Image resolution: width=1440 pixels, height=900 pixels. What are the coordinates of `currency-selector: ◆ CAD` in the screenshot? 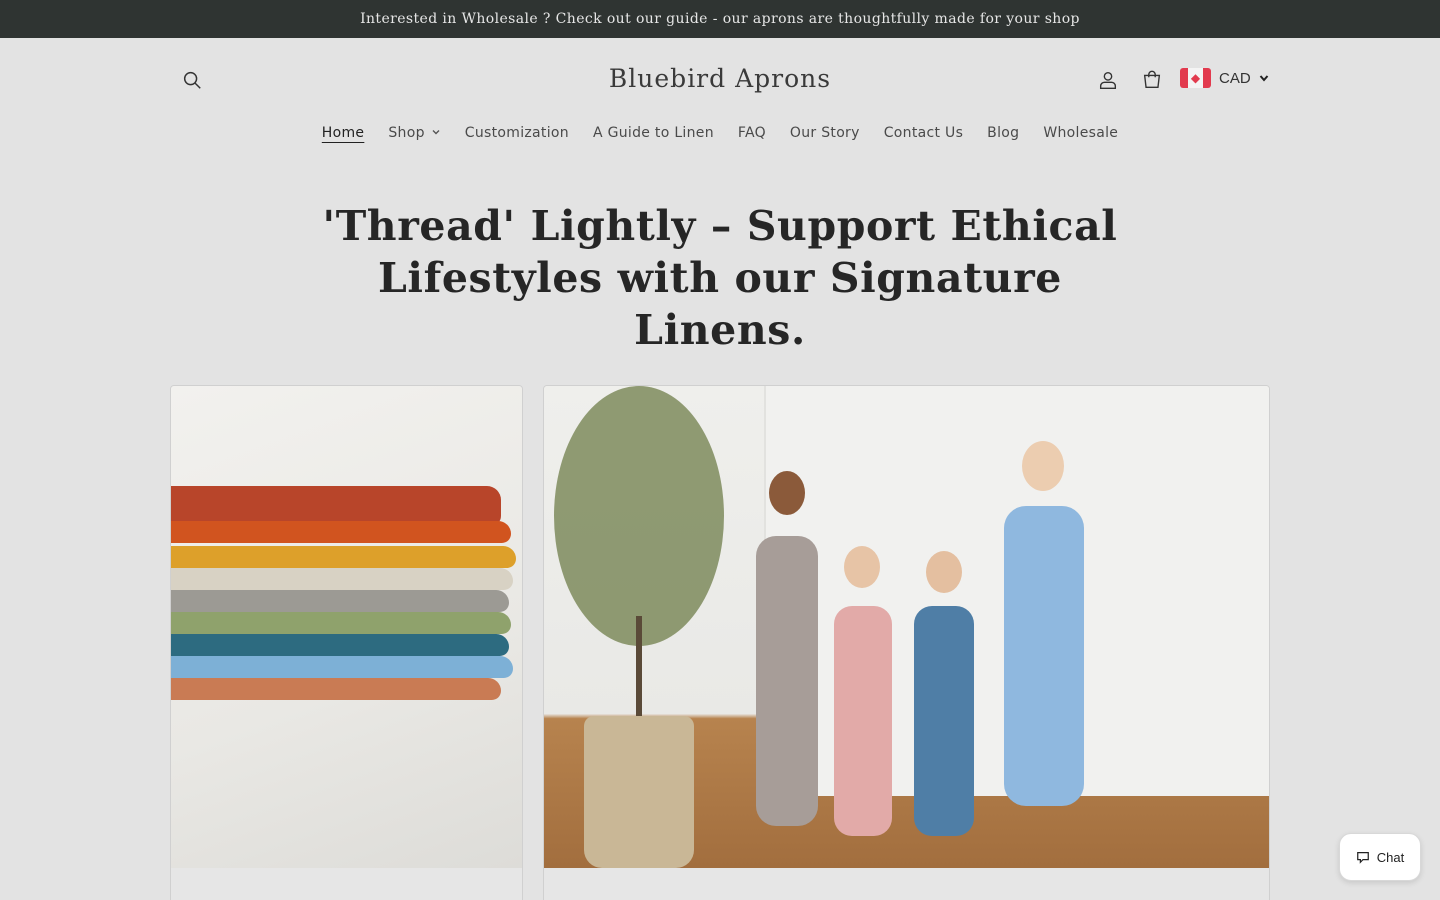 It's located at (1224, 78).